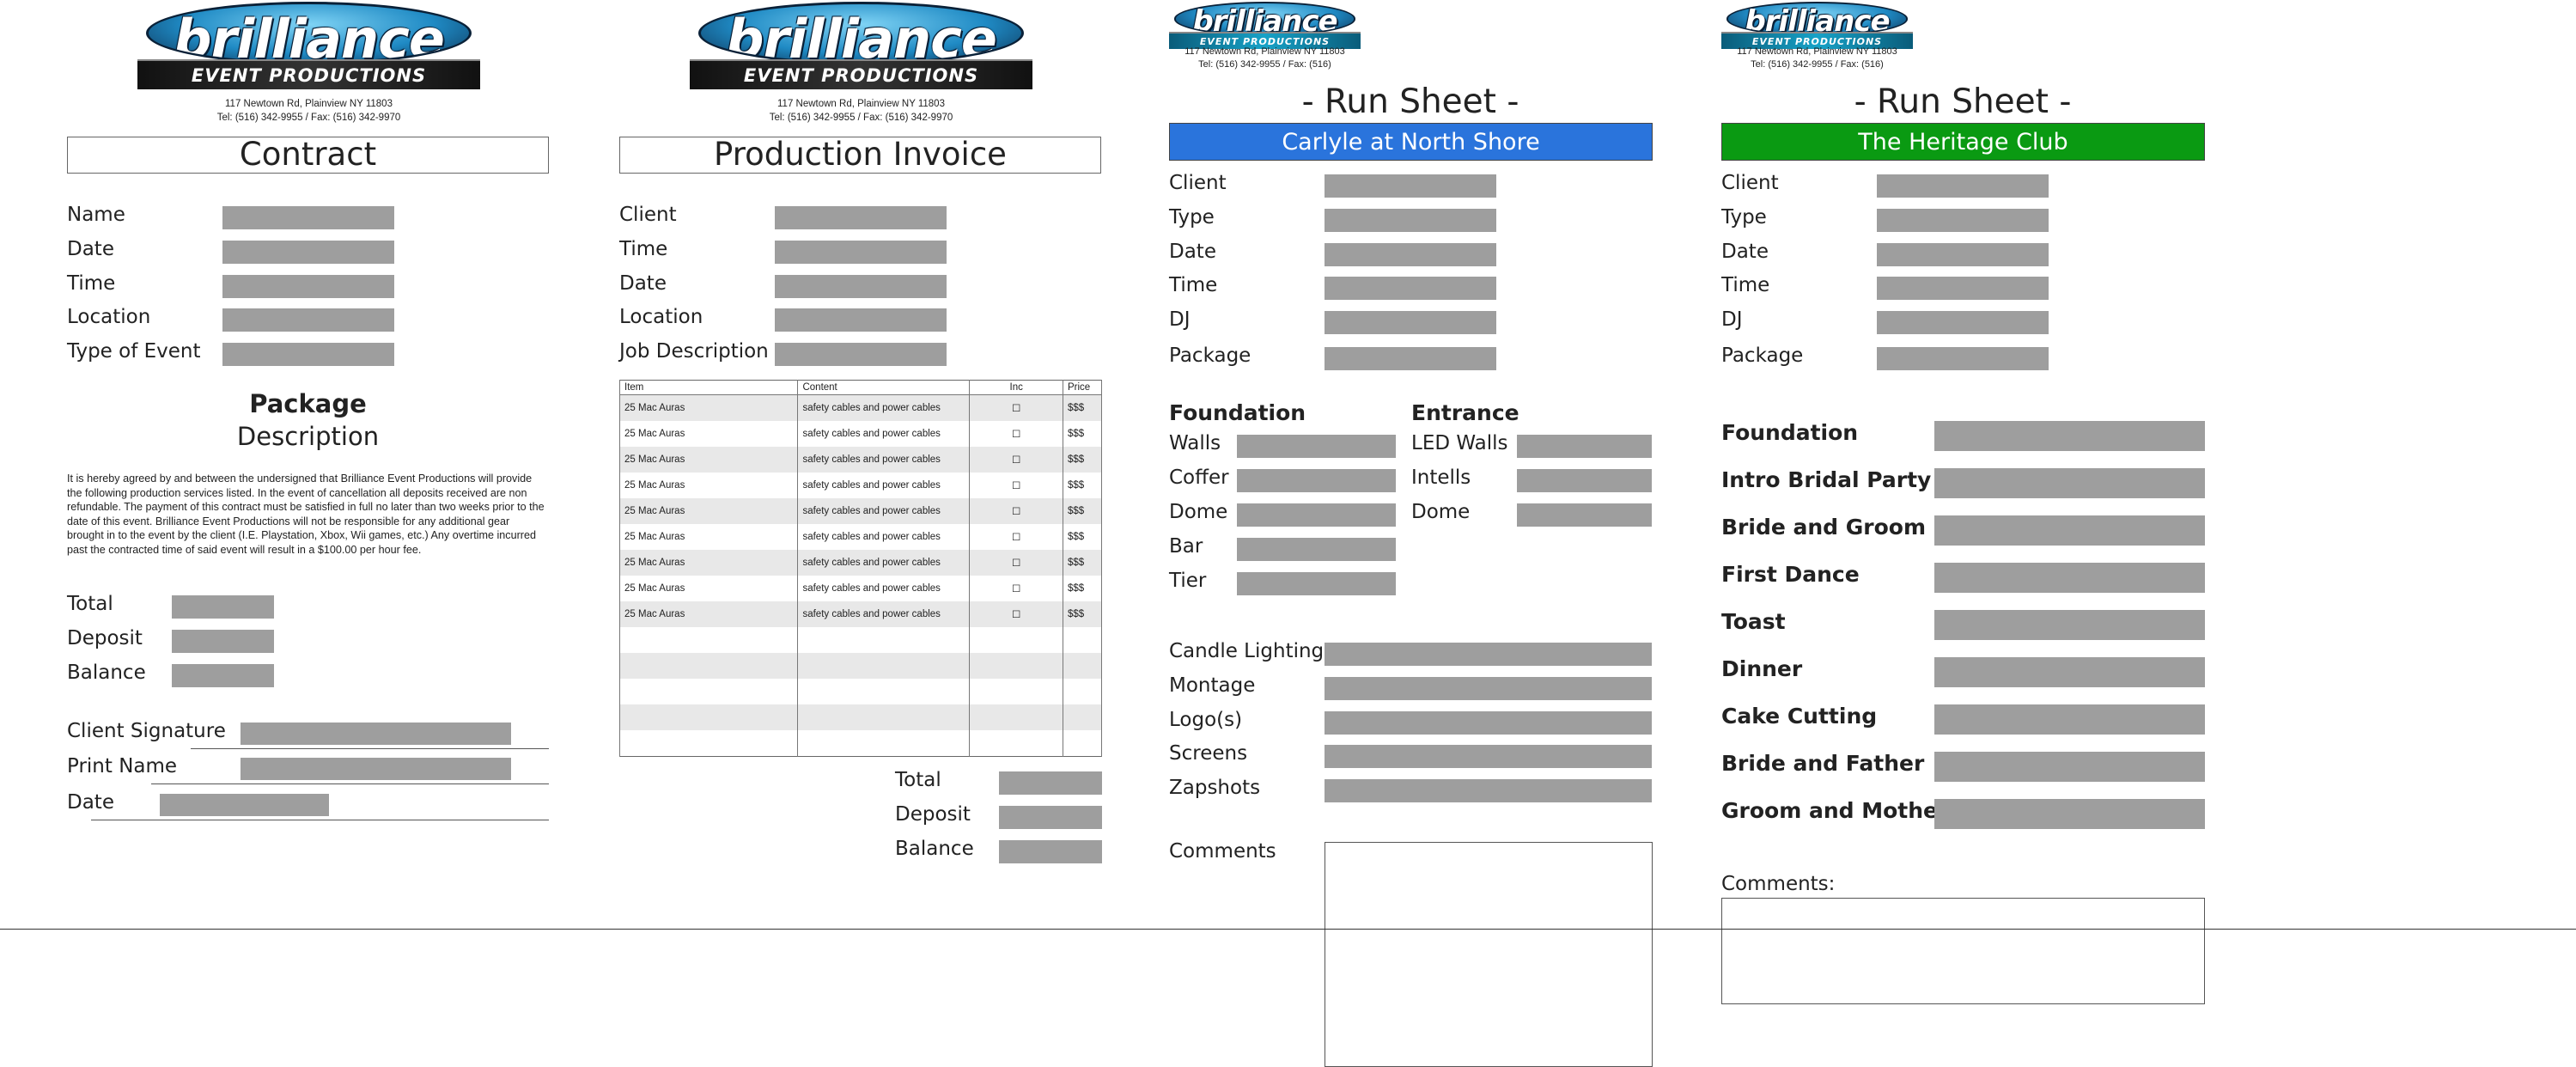 This screenshot has height=1067, width=2576. Describe the element at coordinates (109, 317) in the screenshot. I see `label-location: Location` at that location.